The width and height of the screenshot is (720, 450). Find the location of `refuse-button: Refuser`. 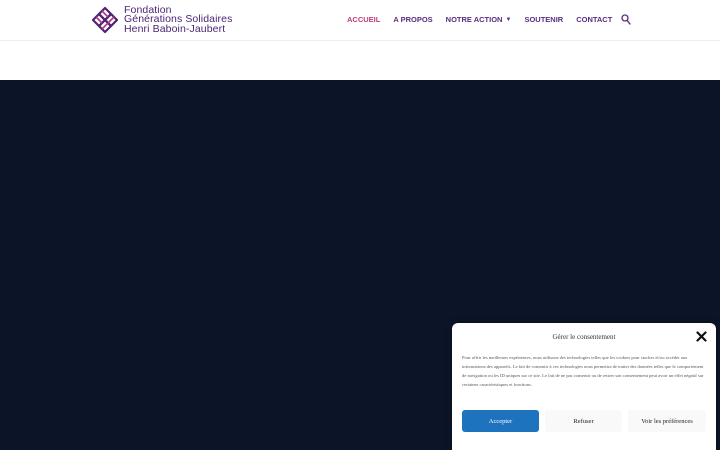

refuse-button: Refuser is located at coordinates (583, 421).